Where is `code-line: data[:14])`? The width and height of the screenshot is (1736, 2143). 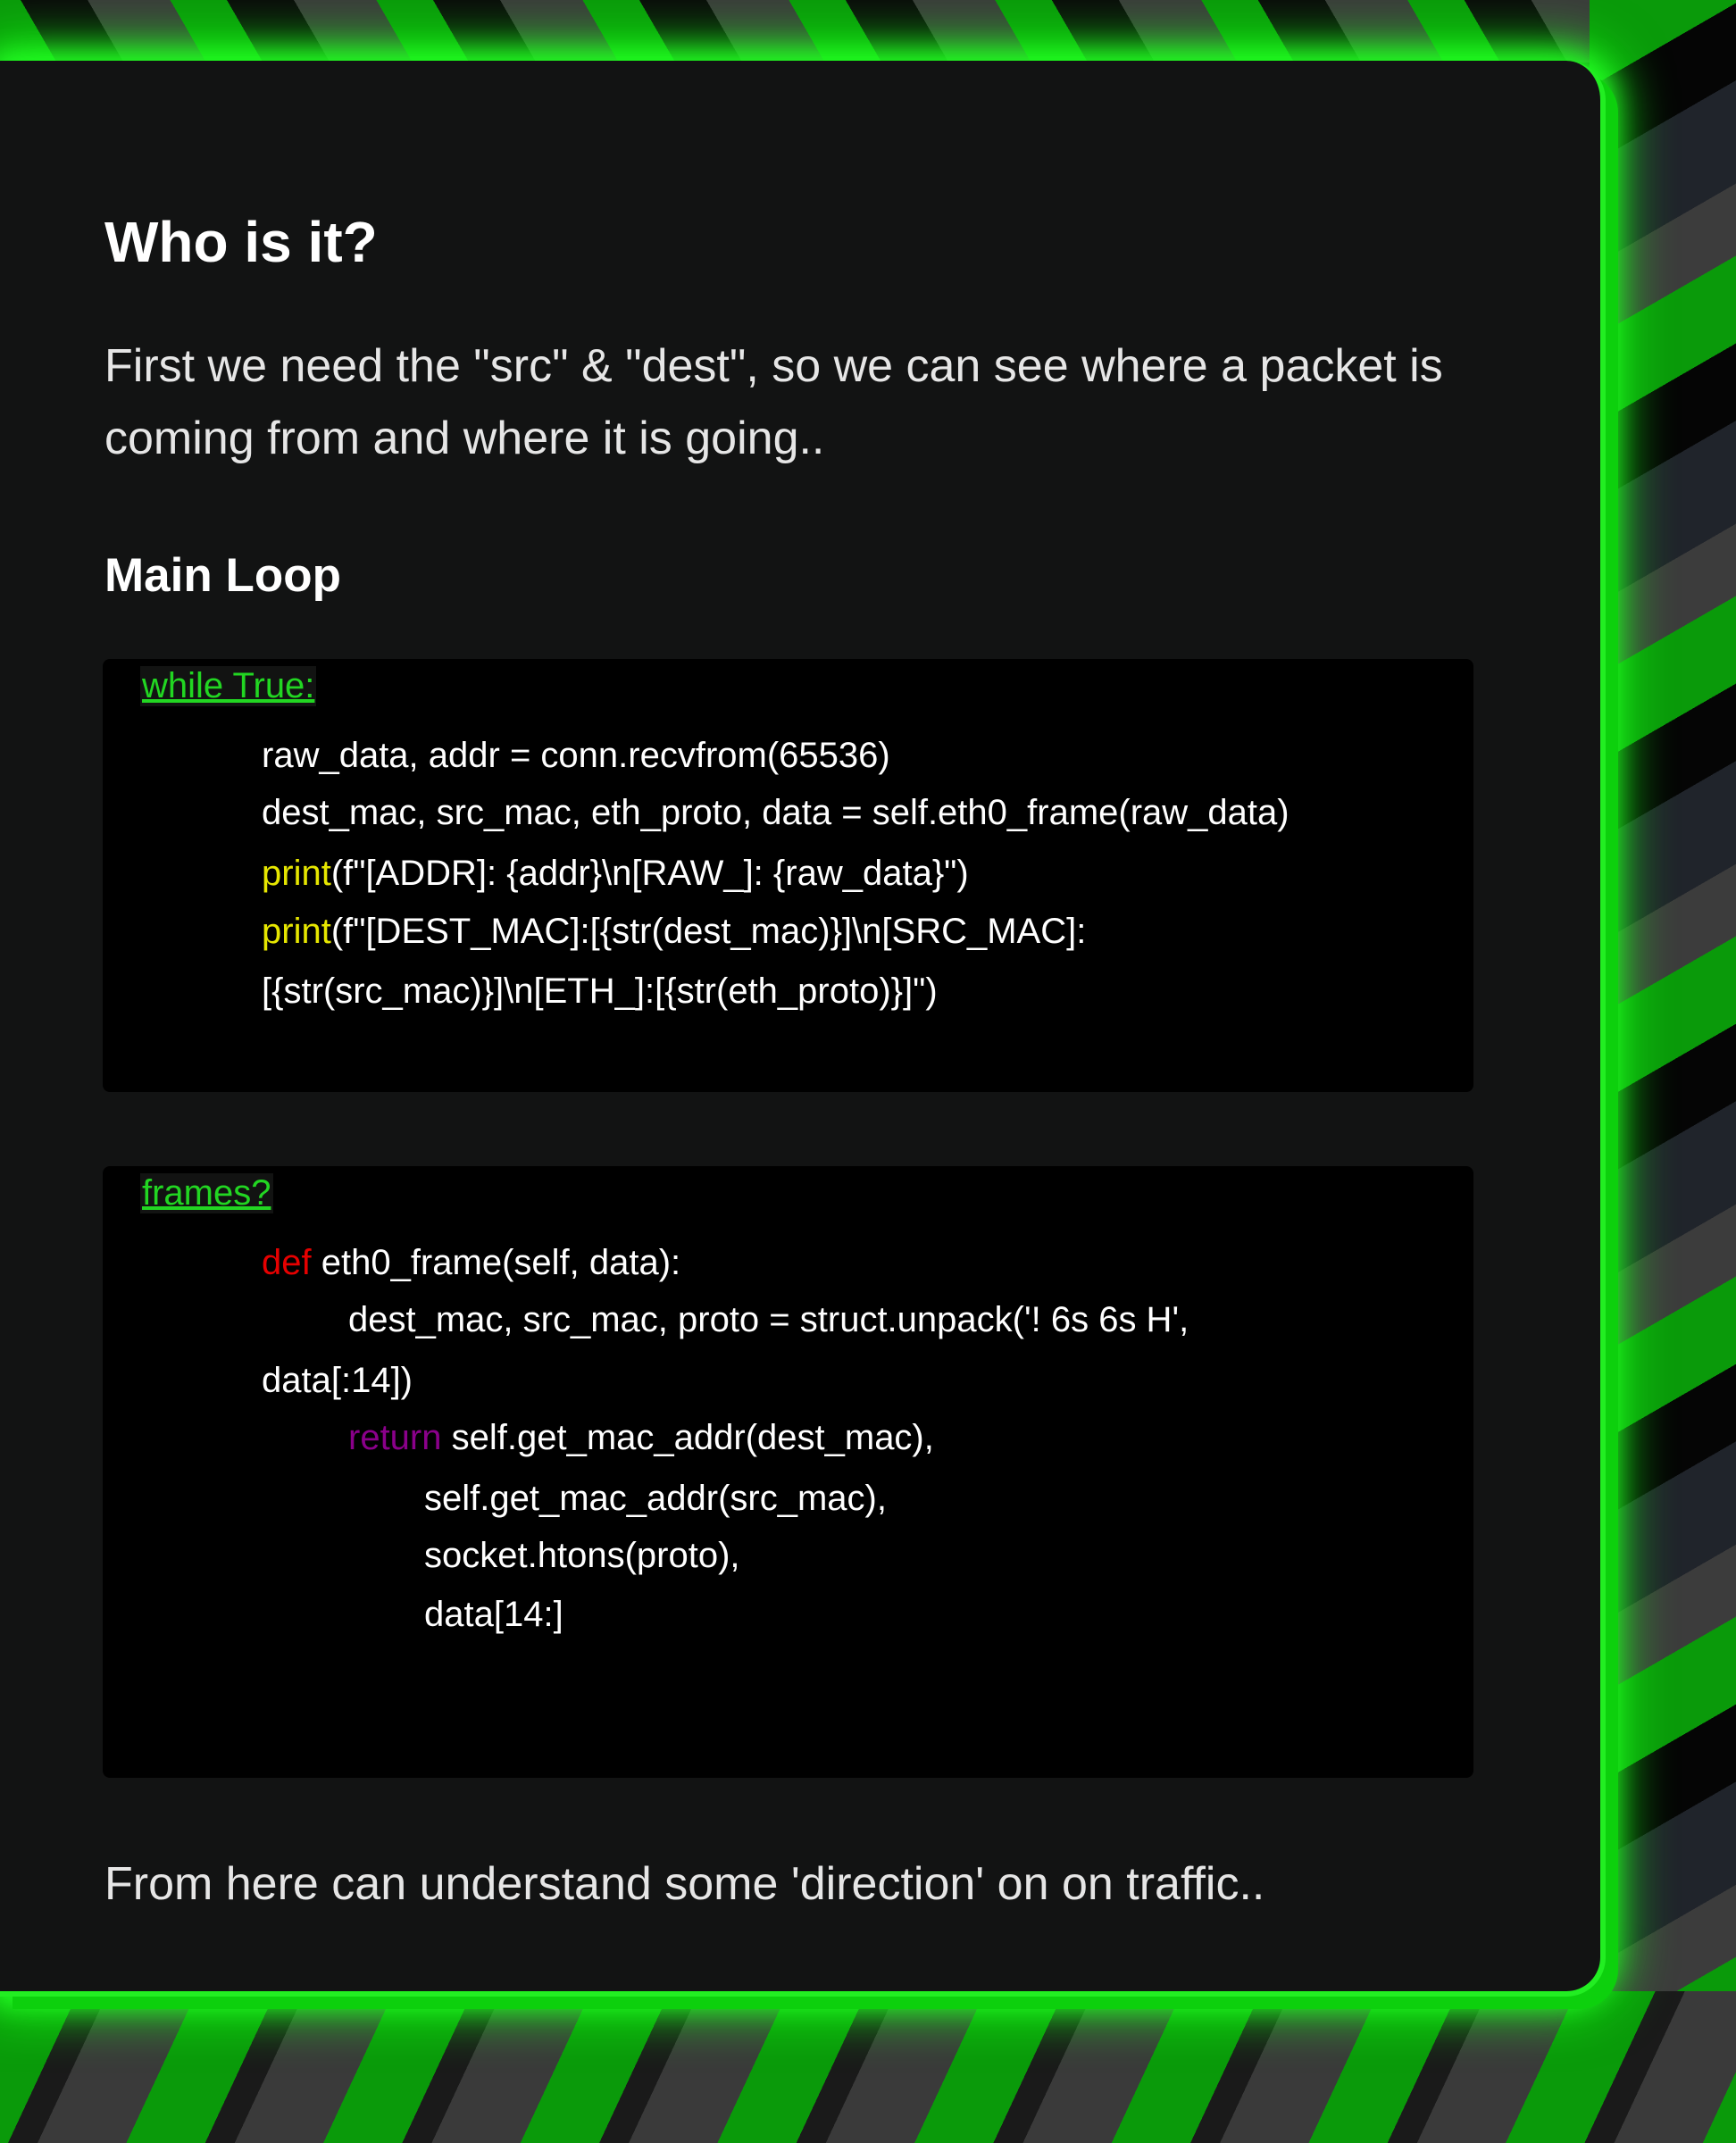
code-line: data[:14]) is located at coordinates (337, 1380).